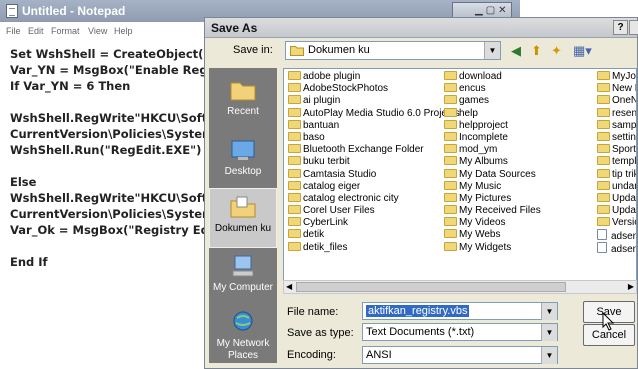 This screenshot has height=369, width=638. I want to click on list-item: My Pictures, so click(492, 198).